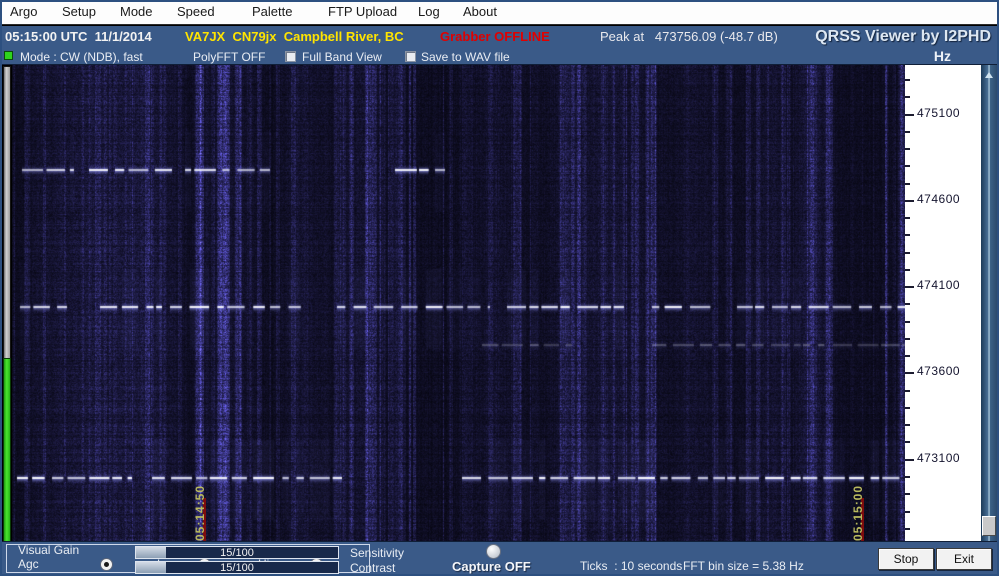  What do you see at coordinates (136, 11) in the screenshot?
I see `menu-item-mode: Mode` at bounding box center [136, 11].